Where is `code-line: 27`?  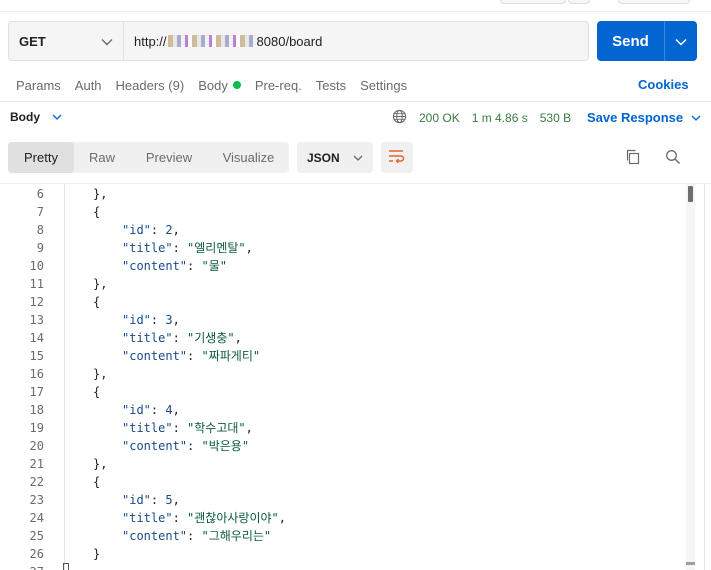
code-line: 27 is located at coordinates (345, 566).